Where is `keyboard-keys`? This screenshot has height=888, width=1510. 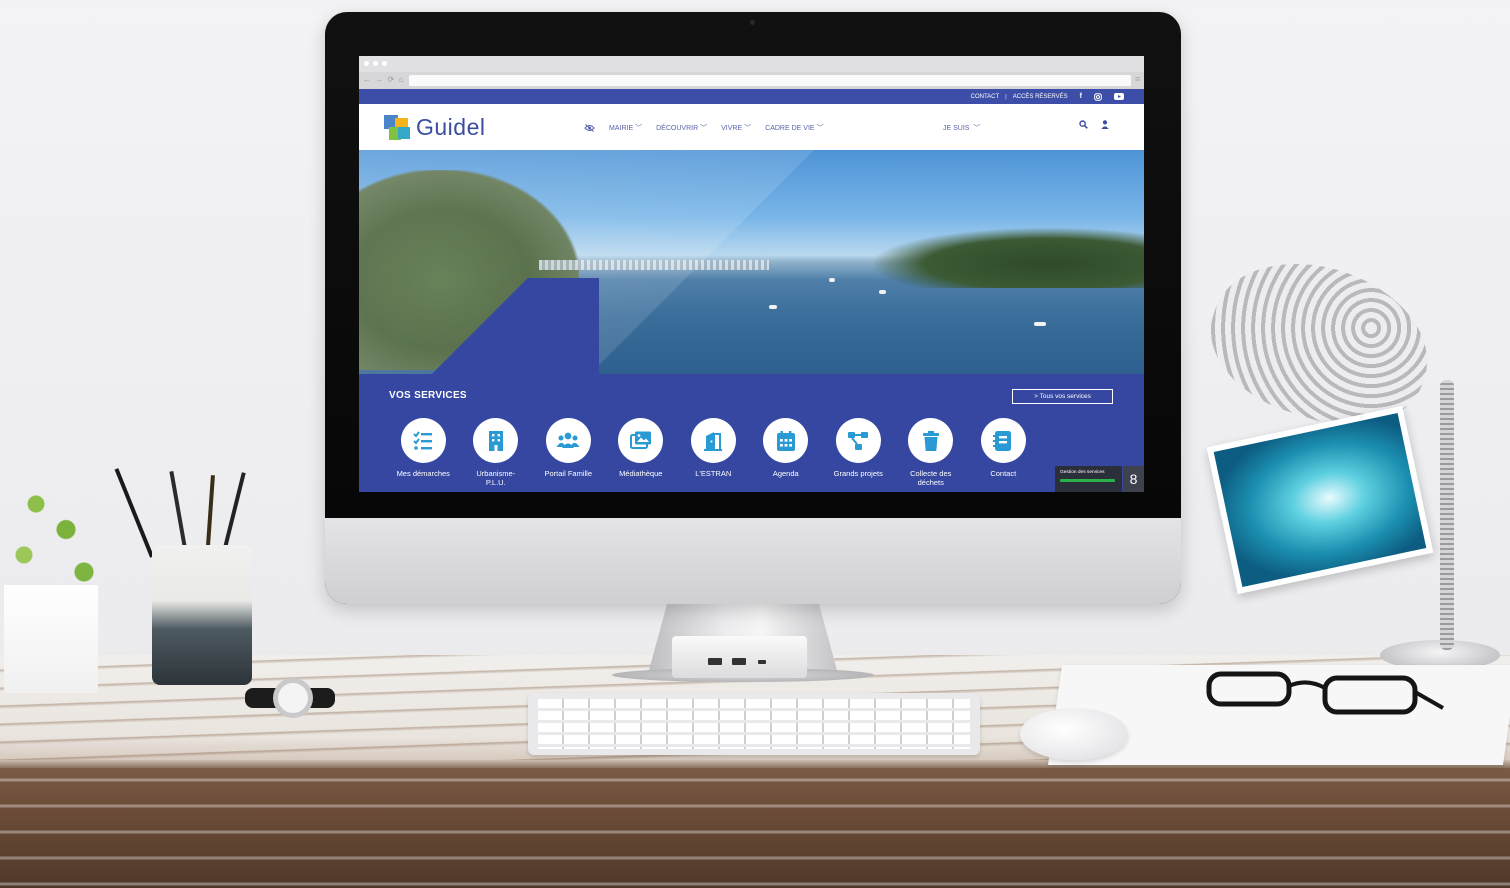 keyboard-keys is located at coordinates (754, 724).